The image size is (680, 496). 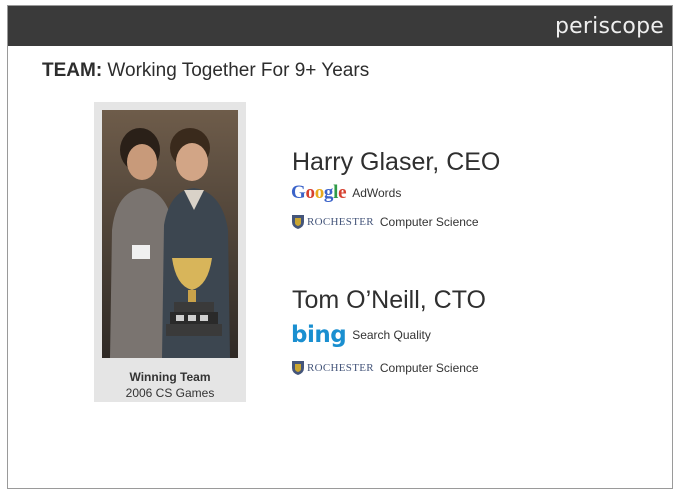 I want to click on team-photo-image, so click(x=170, y=234).